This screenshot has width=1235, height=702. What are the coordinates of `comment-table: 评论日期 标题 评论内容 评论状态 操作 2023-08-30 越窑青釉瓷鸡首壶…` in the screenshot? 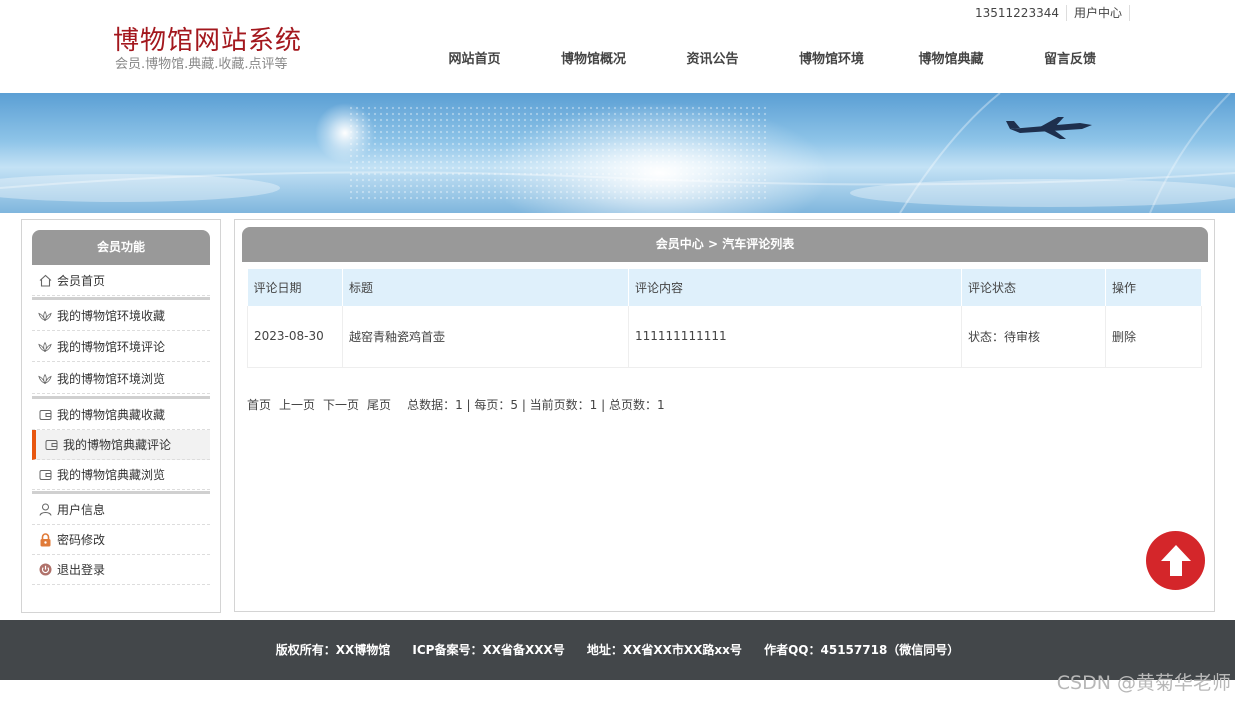 It's located at (724, 318).